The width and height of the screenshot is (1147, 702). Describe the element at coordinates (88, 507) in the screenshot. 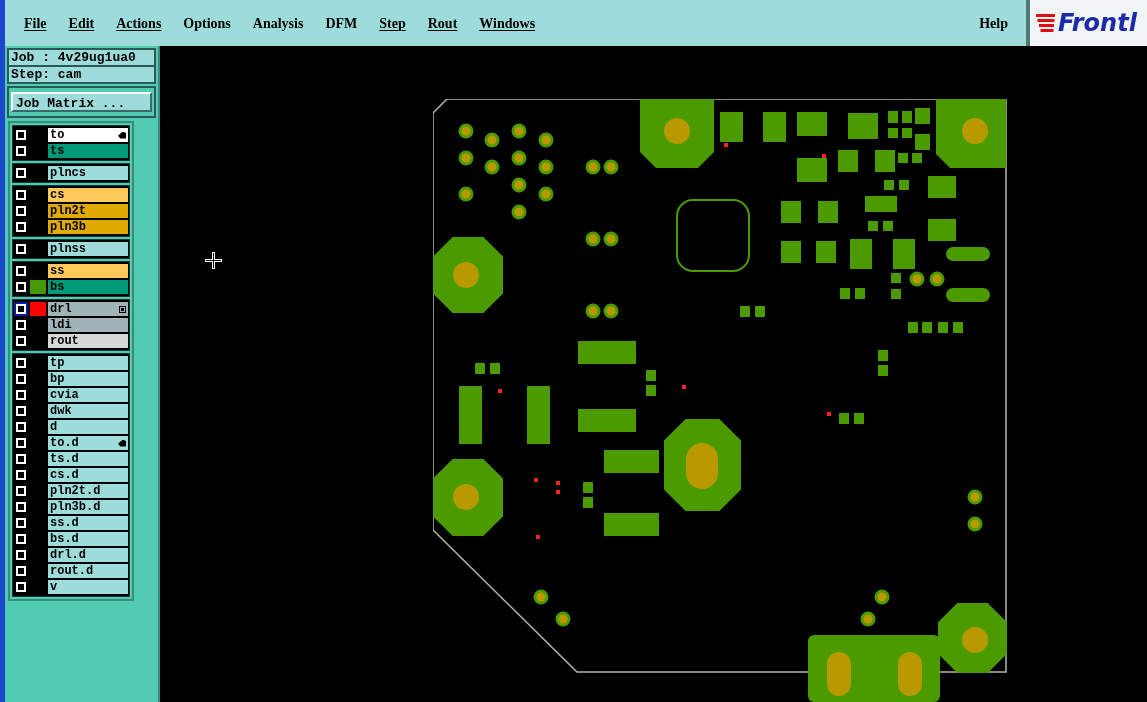

I see `layer-name: pln3b.d` at that location.